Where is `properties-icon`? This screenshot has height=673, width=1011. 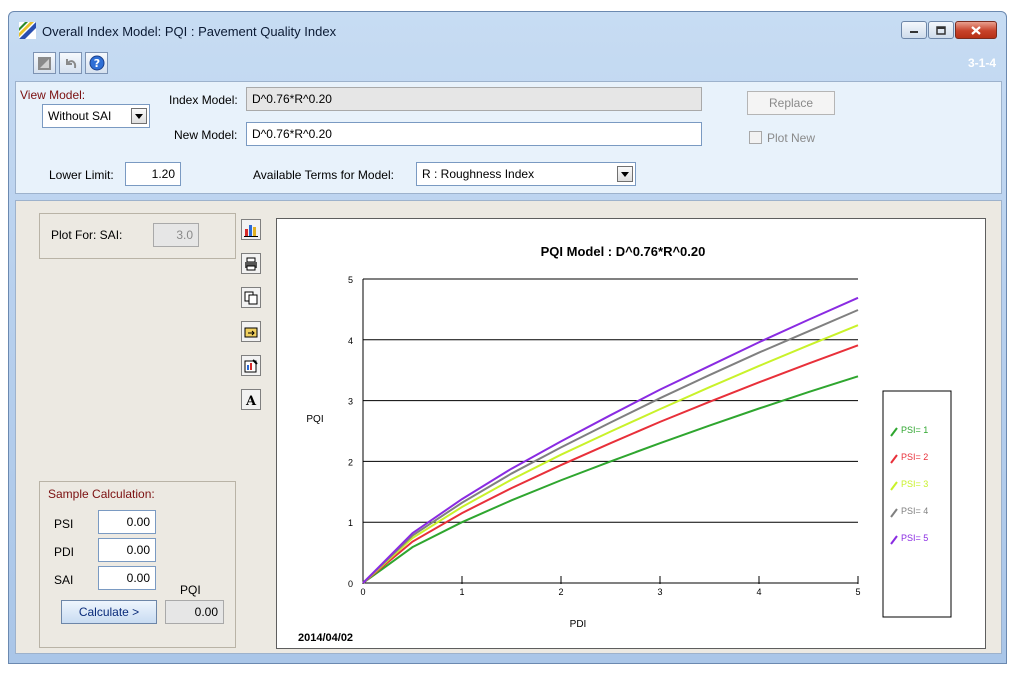
properties-icon is located at coordinates (251, 365).